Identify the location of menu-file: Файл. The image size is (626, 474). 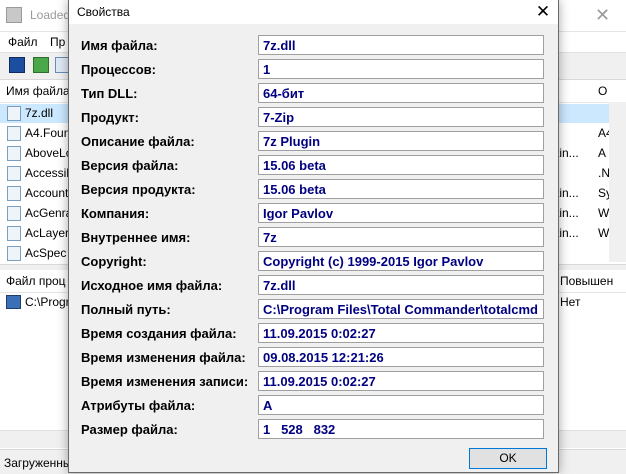
(23, 42).